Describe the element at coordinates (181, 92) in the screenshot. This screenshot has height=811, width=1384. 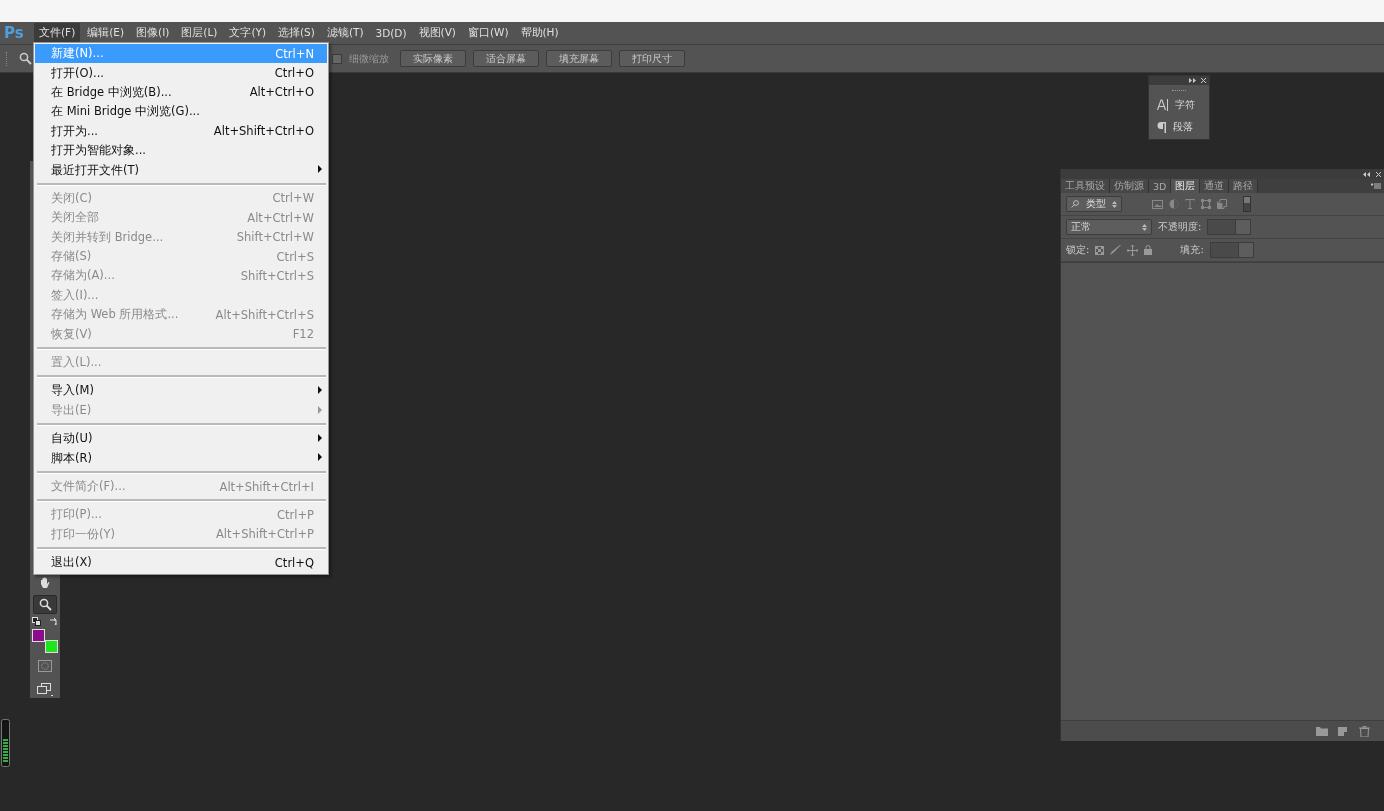
I see `menu-item: 在 Bridge 中浏览(B)... Alt+Ctrl+O` at that location.